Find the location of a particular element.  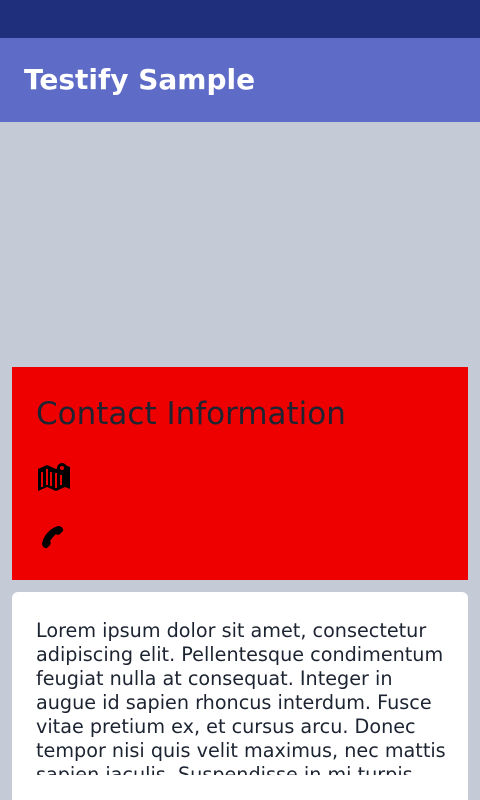

map-icon is located at coordinates (54, 477).